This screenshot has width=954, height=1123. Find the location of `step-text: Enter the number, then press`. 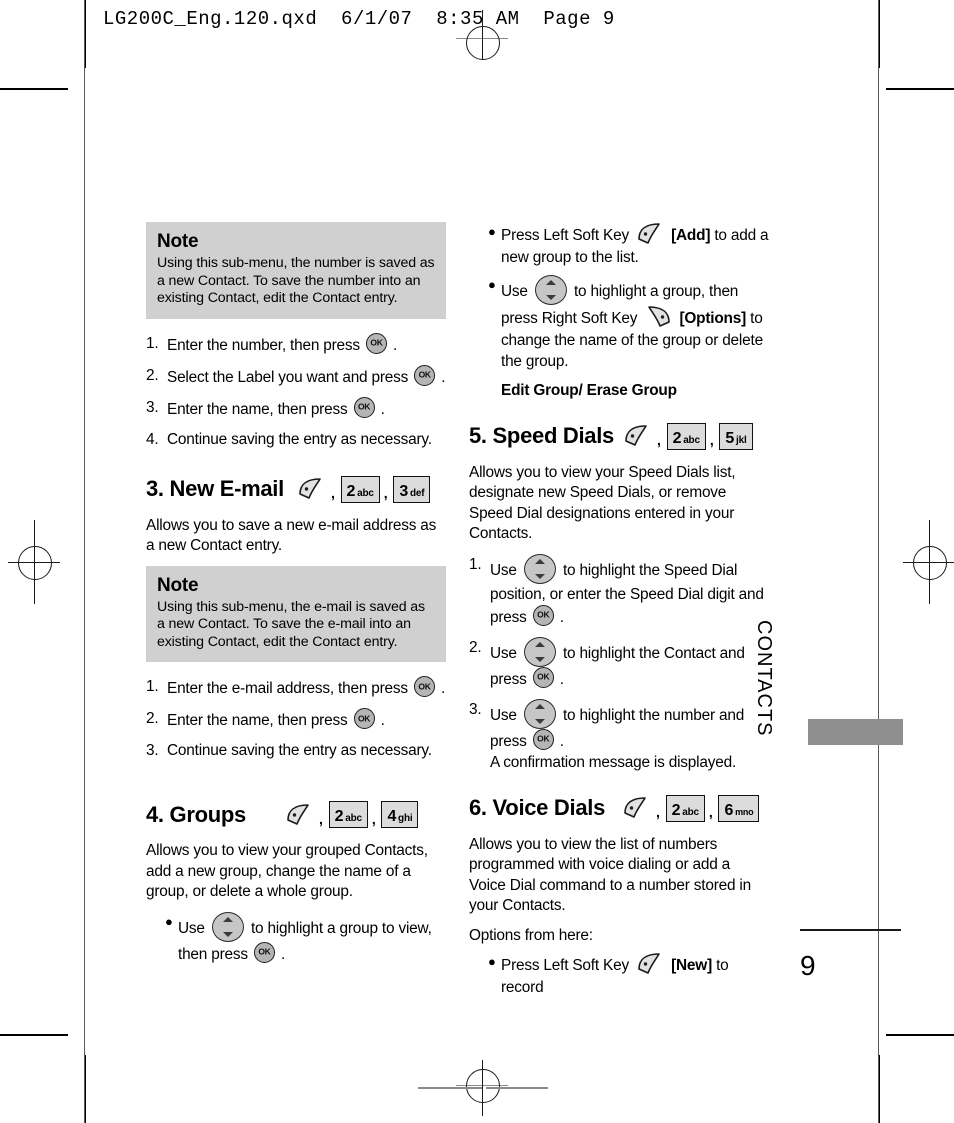

step-text: Enter the number, then press is located at coordinates (263, 345).